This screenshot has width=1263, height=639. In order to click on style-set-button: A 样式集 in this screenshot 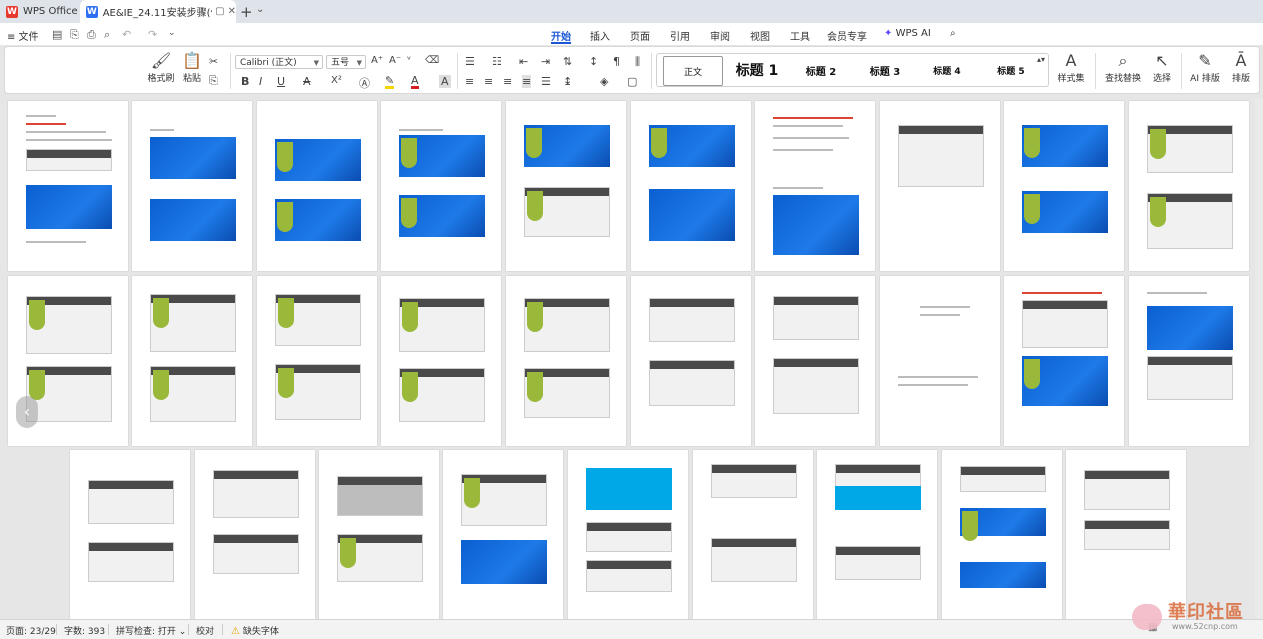, I will do `click(1071, 67)`.